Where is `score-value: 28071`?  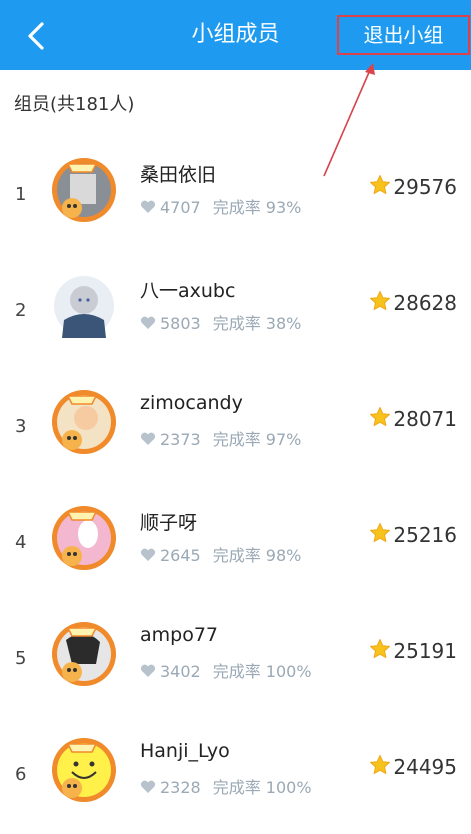
score-value: 28071 is located at coordinates (425, 419).